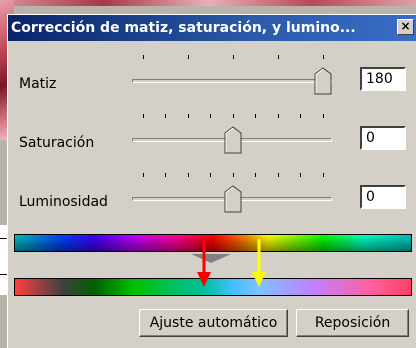  Describe the element at coordinates (259, 263) in the screenshot. I see `yellow-arrow-icon` at that location.